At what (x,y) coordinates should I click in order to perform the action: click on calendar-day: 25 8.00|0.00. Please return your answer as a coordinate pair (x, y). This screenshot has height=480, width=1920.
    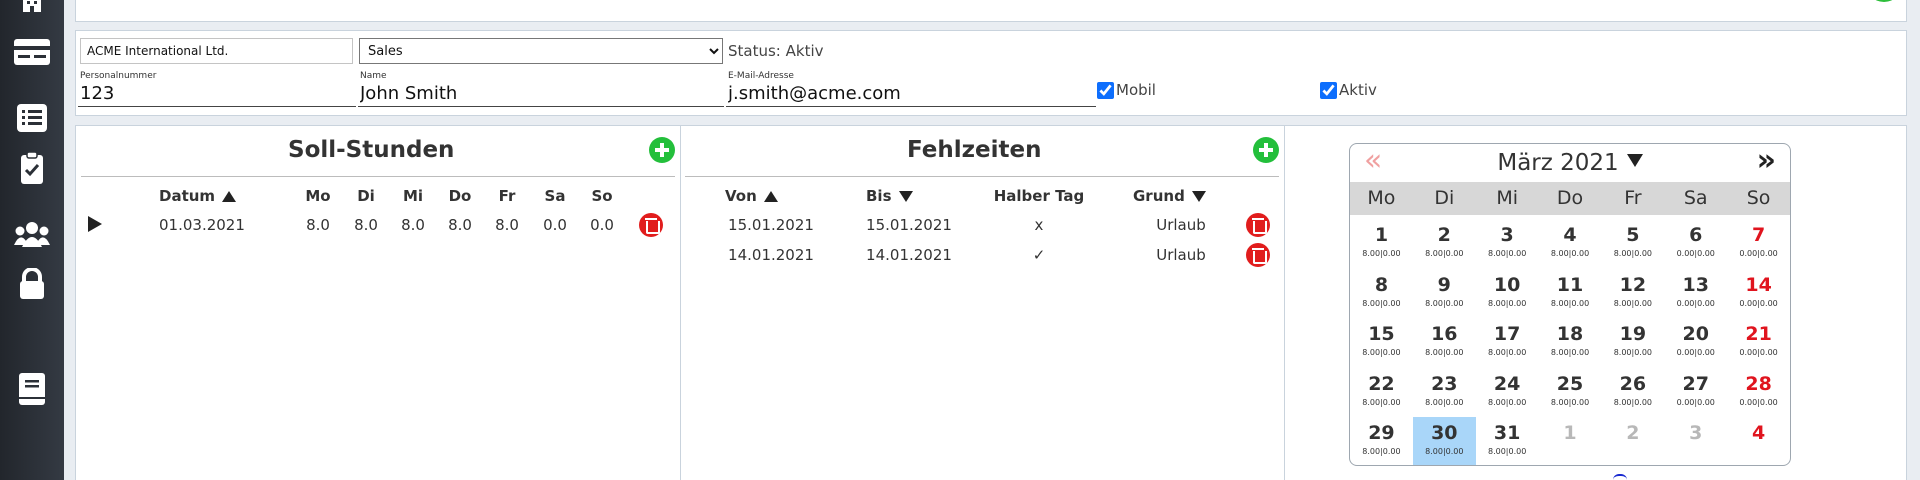
    Looking at the image, I should click on (1570, 393).